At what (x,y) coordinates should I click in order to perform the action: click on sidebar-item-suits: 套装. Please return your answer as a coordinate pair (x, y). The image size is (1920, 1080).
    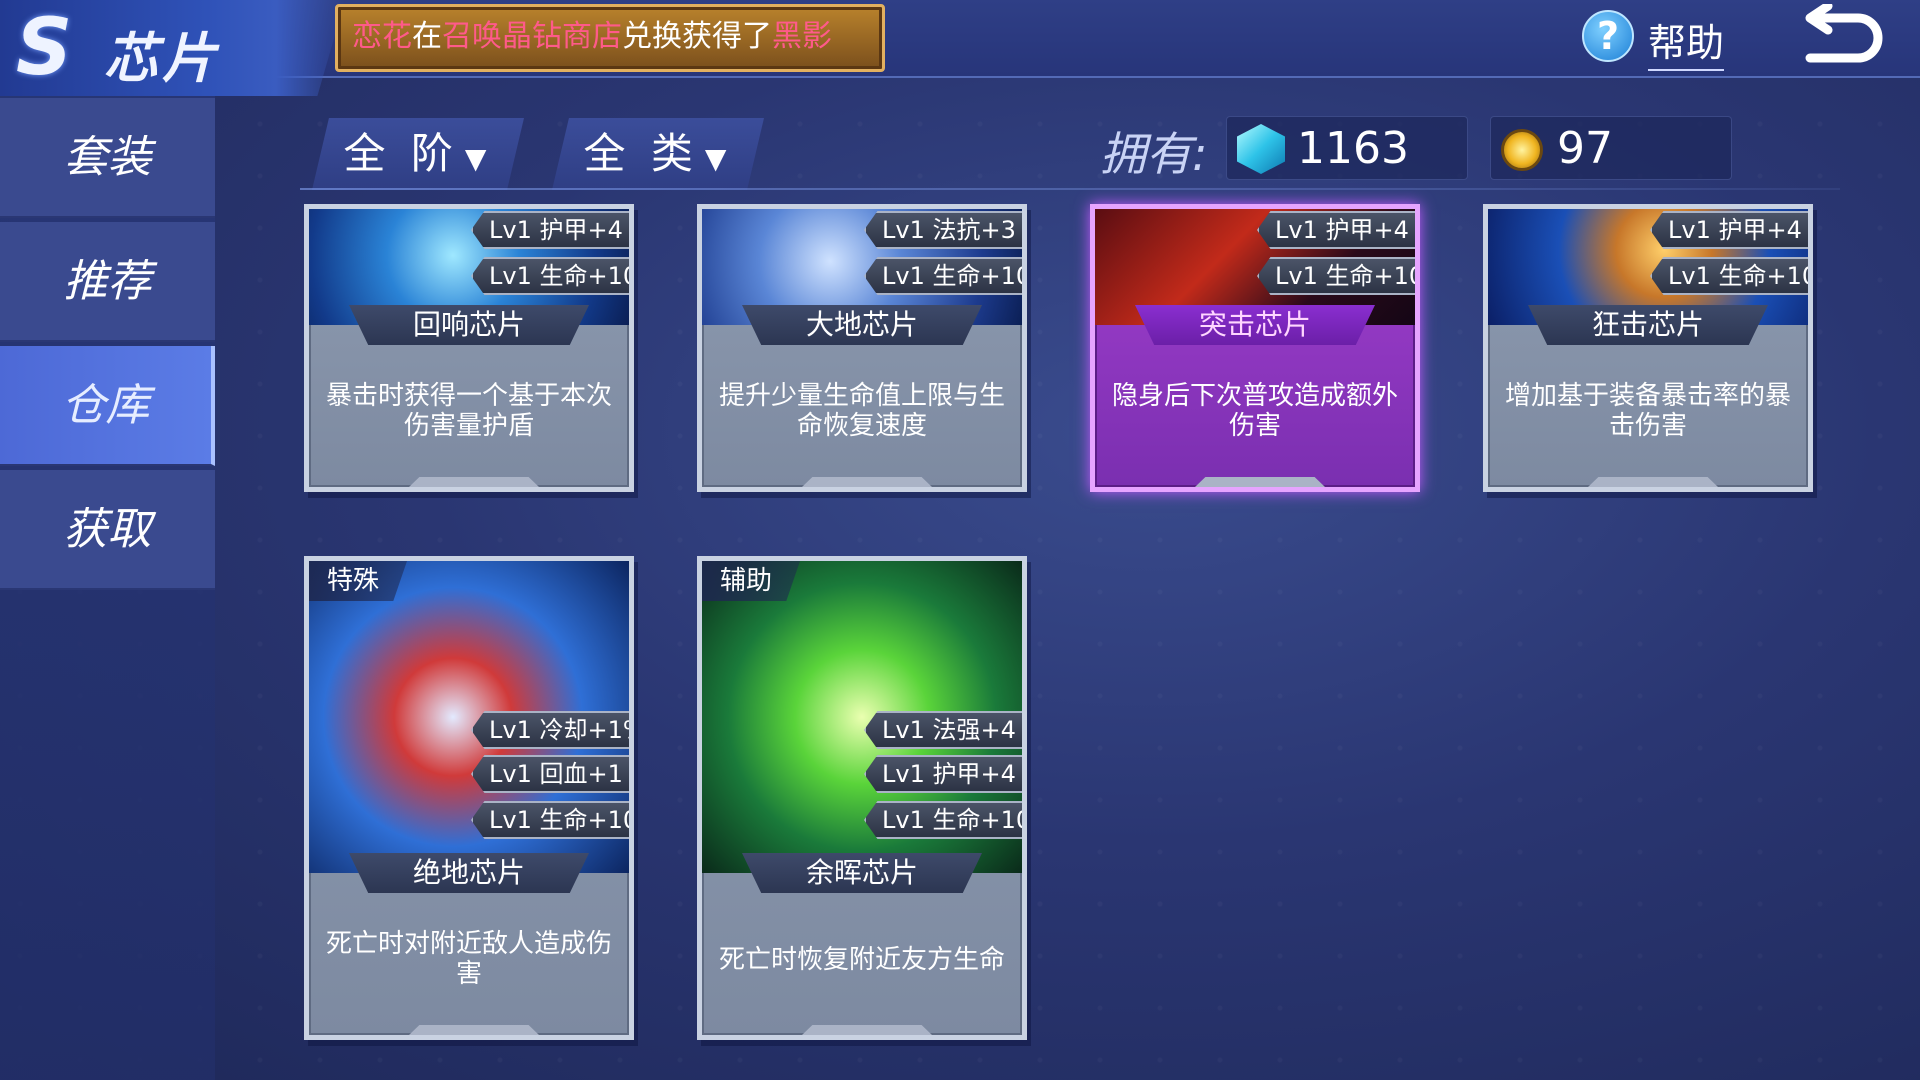
    Looking at the image, I should click on (107, 158).